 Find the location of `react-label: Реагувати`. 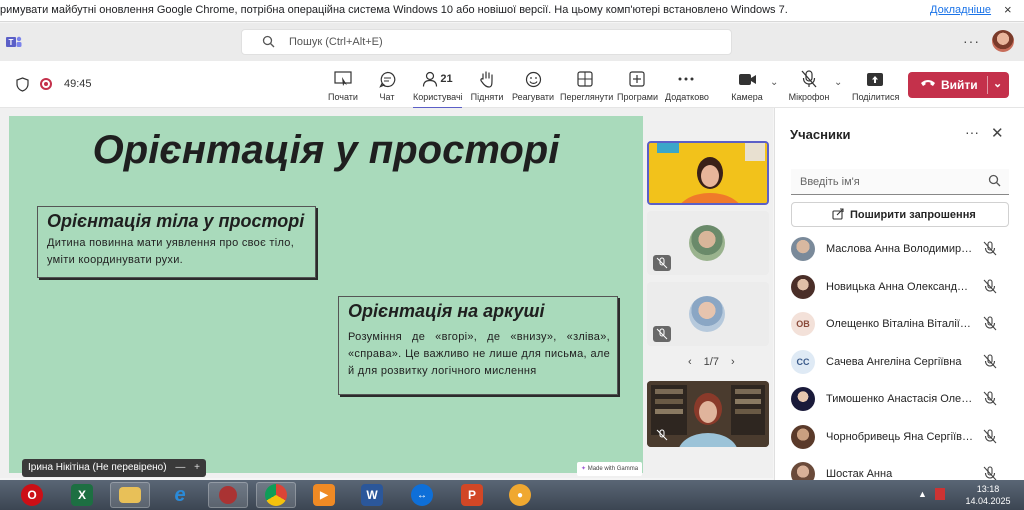

react-label: Реагувати is located at coordinates (533, 97).